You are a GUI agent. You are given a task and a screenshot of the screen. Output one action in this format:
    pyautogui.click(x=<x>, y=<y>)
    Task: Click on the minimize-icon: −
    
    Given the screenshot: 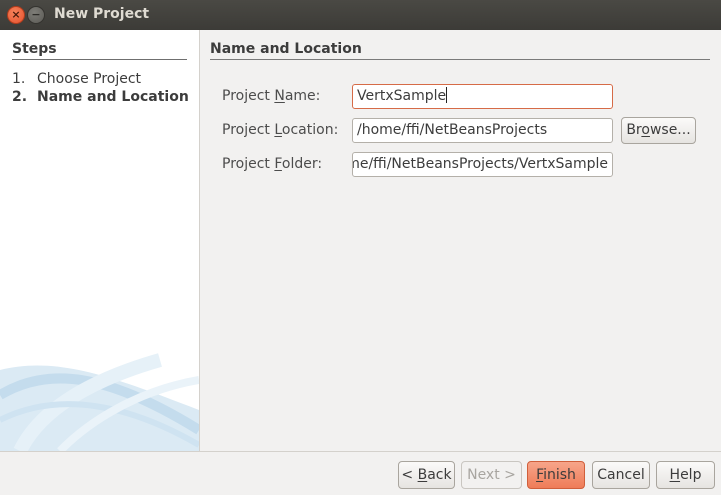 What is the action you would take?
    pyautogui.click(x=36, y=14)
    